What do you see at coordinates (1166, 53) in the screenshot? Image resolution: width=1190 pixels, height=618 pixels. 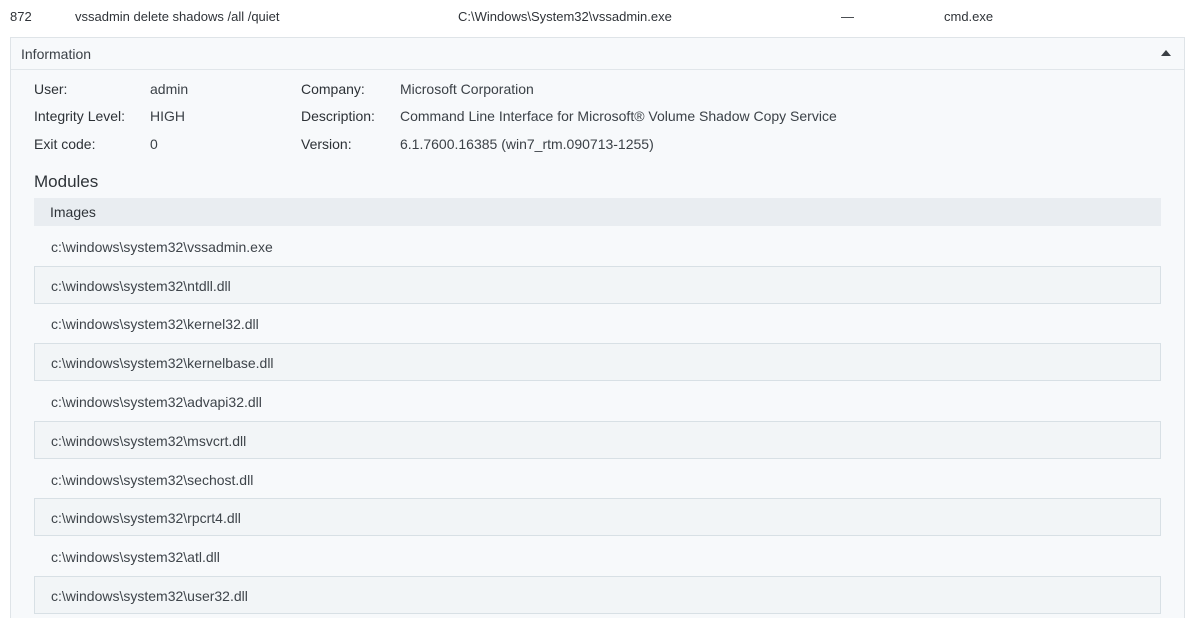 I see `caret-up-icon` at bounding box center [1166, 53].